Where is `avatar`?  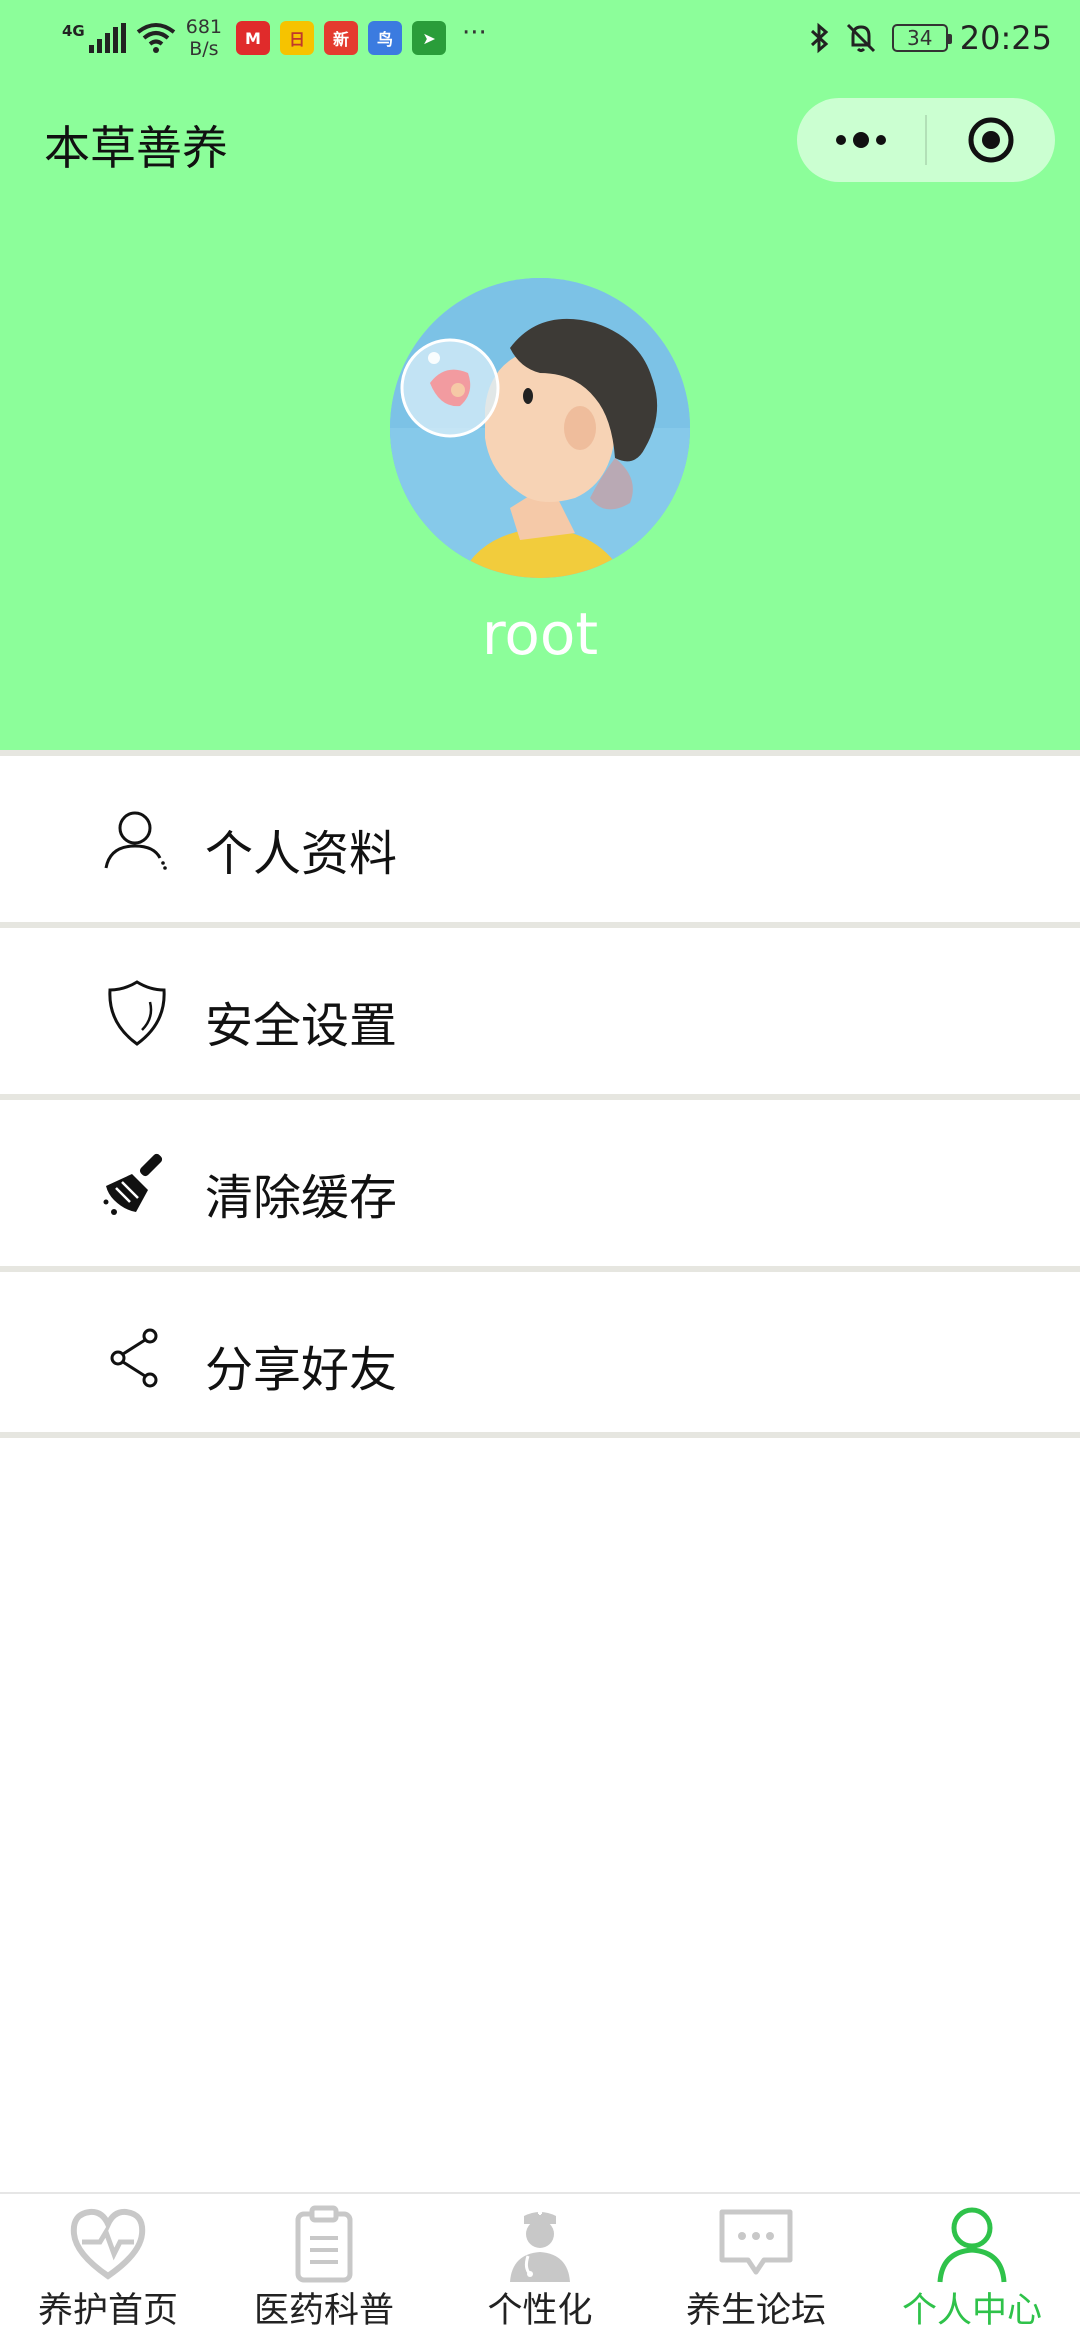 avatar is located at coordinates (540, 428).